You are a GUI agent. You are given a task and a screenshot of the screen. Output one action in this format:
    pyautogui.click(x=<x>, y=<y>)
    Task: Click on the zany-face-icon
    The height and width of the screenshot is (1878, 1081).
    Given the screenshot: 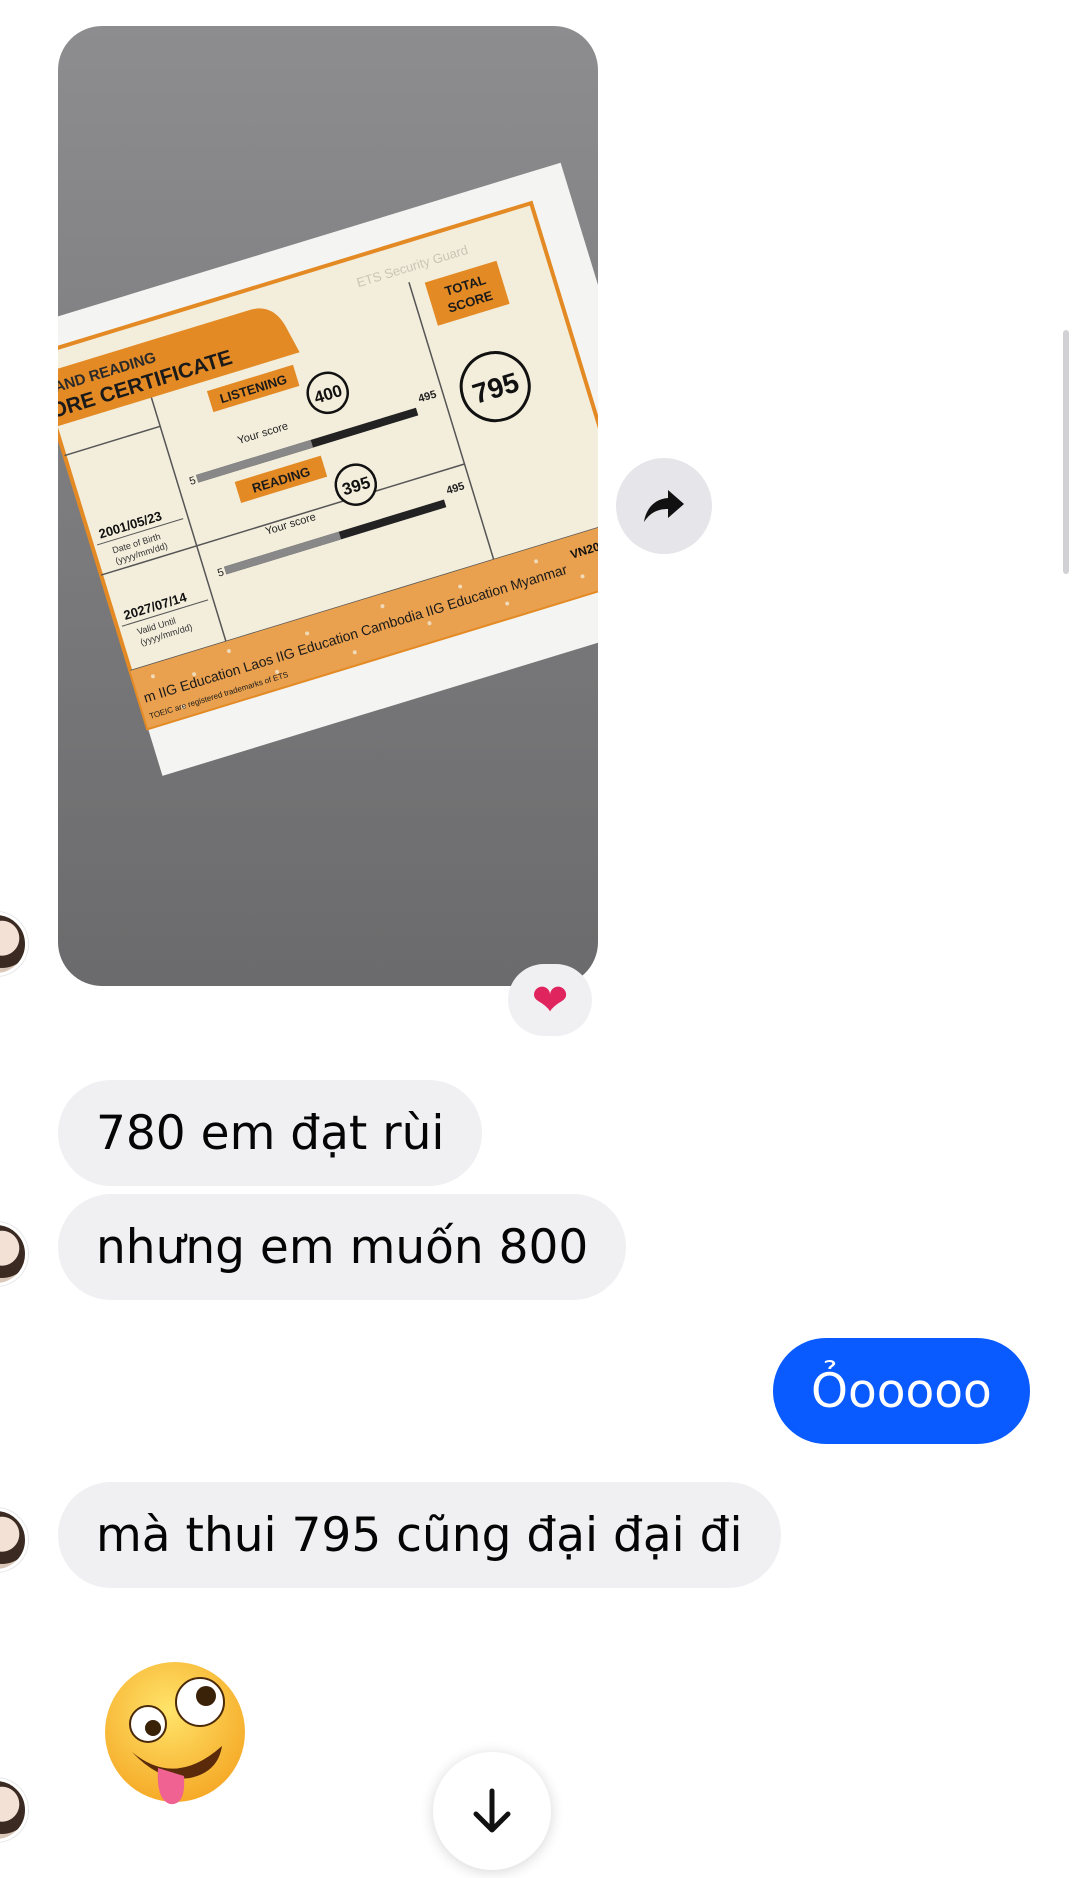 What is the action you would take?
    pyautogui.click(x=175, y=1733)
    